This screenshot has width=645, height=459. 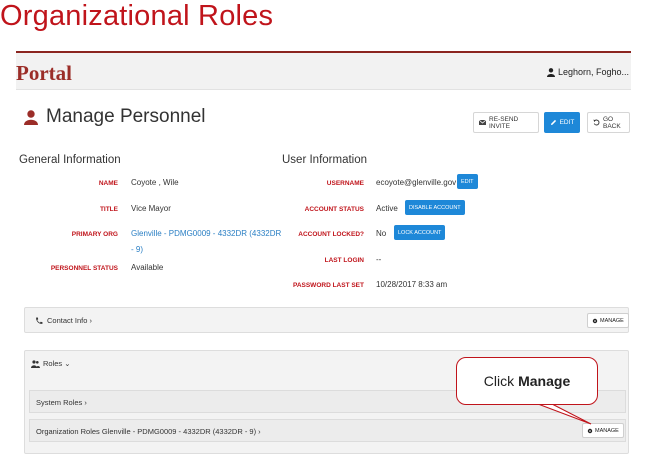 What do you see at coordinates (345, 183) in the screenshot?
I see `username-label: Username` at bounding box center [345, 183].